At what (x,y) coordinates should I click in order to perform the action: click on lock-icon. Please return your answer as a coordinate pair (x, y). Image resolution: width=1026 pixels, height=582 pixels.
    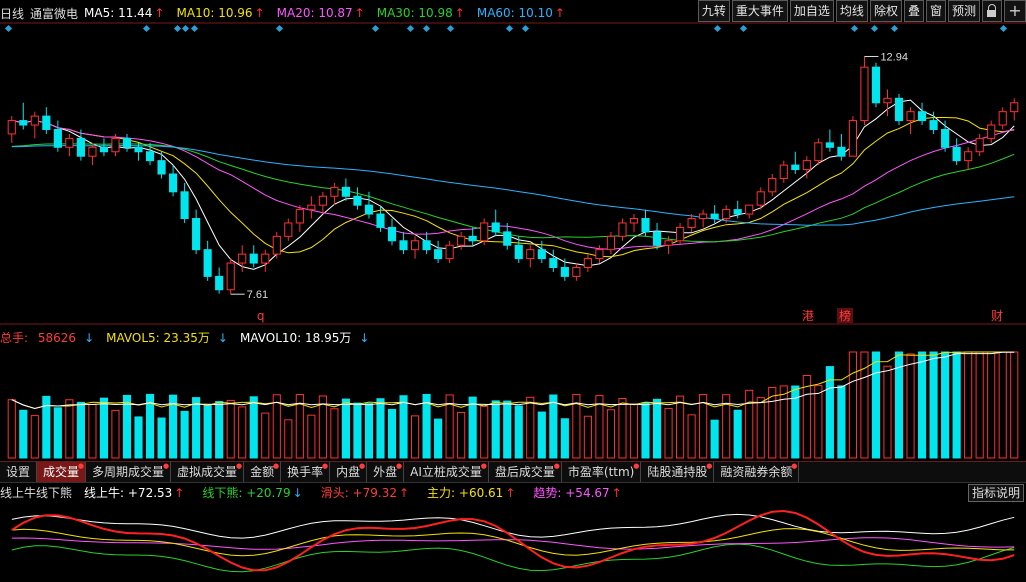
    Looking at the image, I should click on (992, 11).